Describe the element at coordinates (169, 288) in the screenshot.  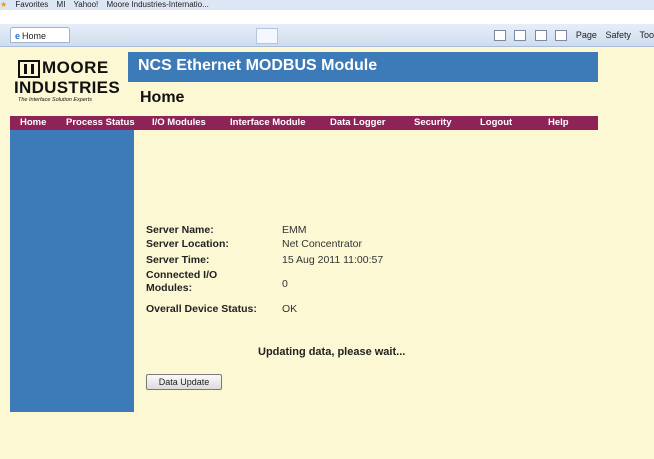
I see `connected-modules-label-line2: Modules:` at that location.